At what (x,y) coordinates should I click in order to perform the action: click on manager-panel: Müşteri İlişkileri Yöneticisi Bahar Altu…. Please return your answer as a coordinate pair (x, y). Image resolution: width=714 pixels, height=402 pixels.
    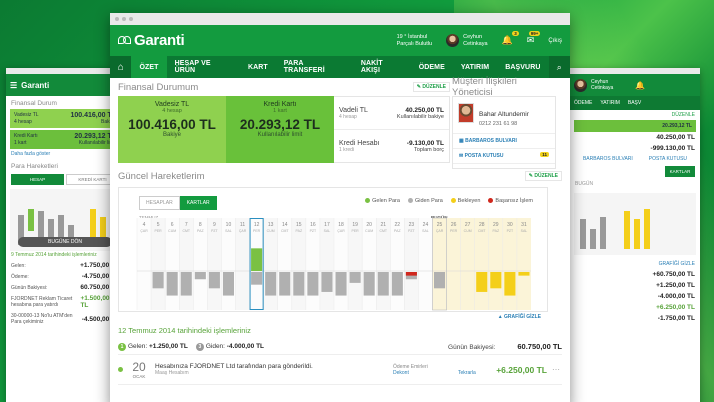
    Looking at the image, I should click on (504, 122).